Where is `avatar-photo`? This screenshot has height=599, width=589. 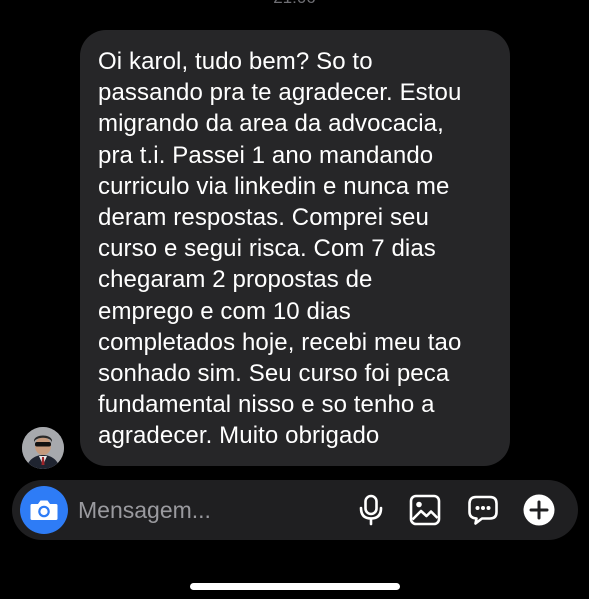
avatar-photo is located at coordinates (43, 448).